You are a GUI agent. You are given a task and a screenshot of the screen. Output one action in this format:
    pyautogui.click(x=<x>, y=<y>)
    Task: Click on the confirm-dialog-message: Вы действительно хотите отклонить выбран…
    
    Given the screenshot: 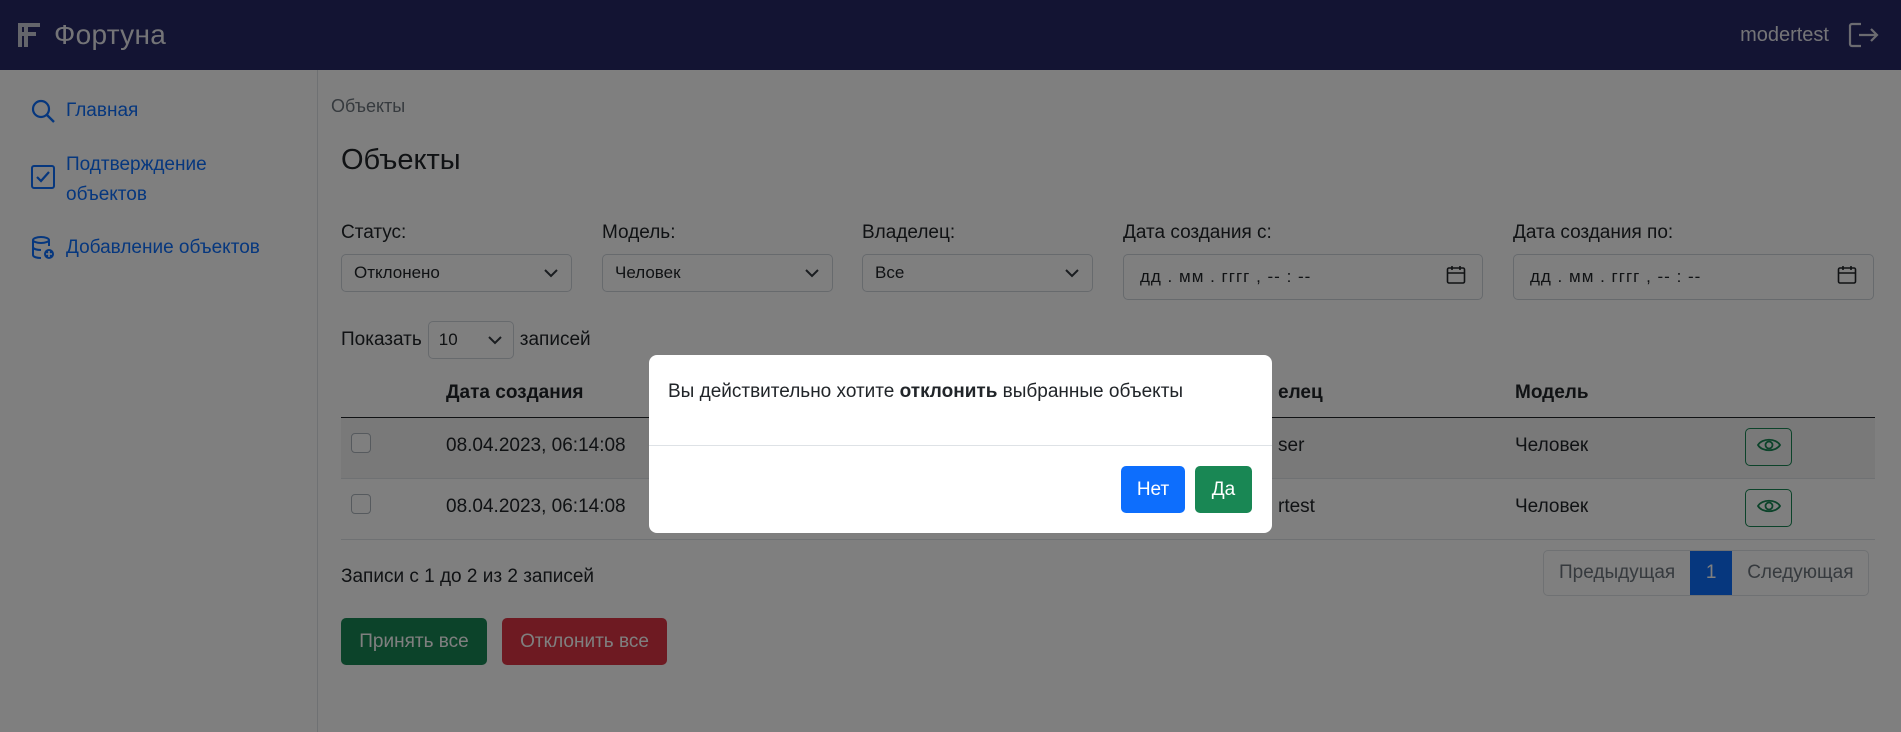 What is the action you would take?
    pyautogui.click(x=925, y=392)
    